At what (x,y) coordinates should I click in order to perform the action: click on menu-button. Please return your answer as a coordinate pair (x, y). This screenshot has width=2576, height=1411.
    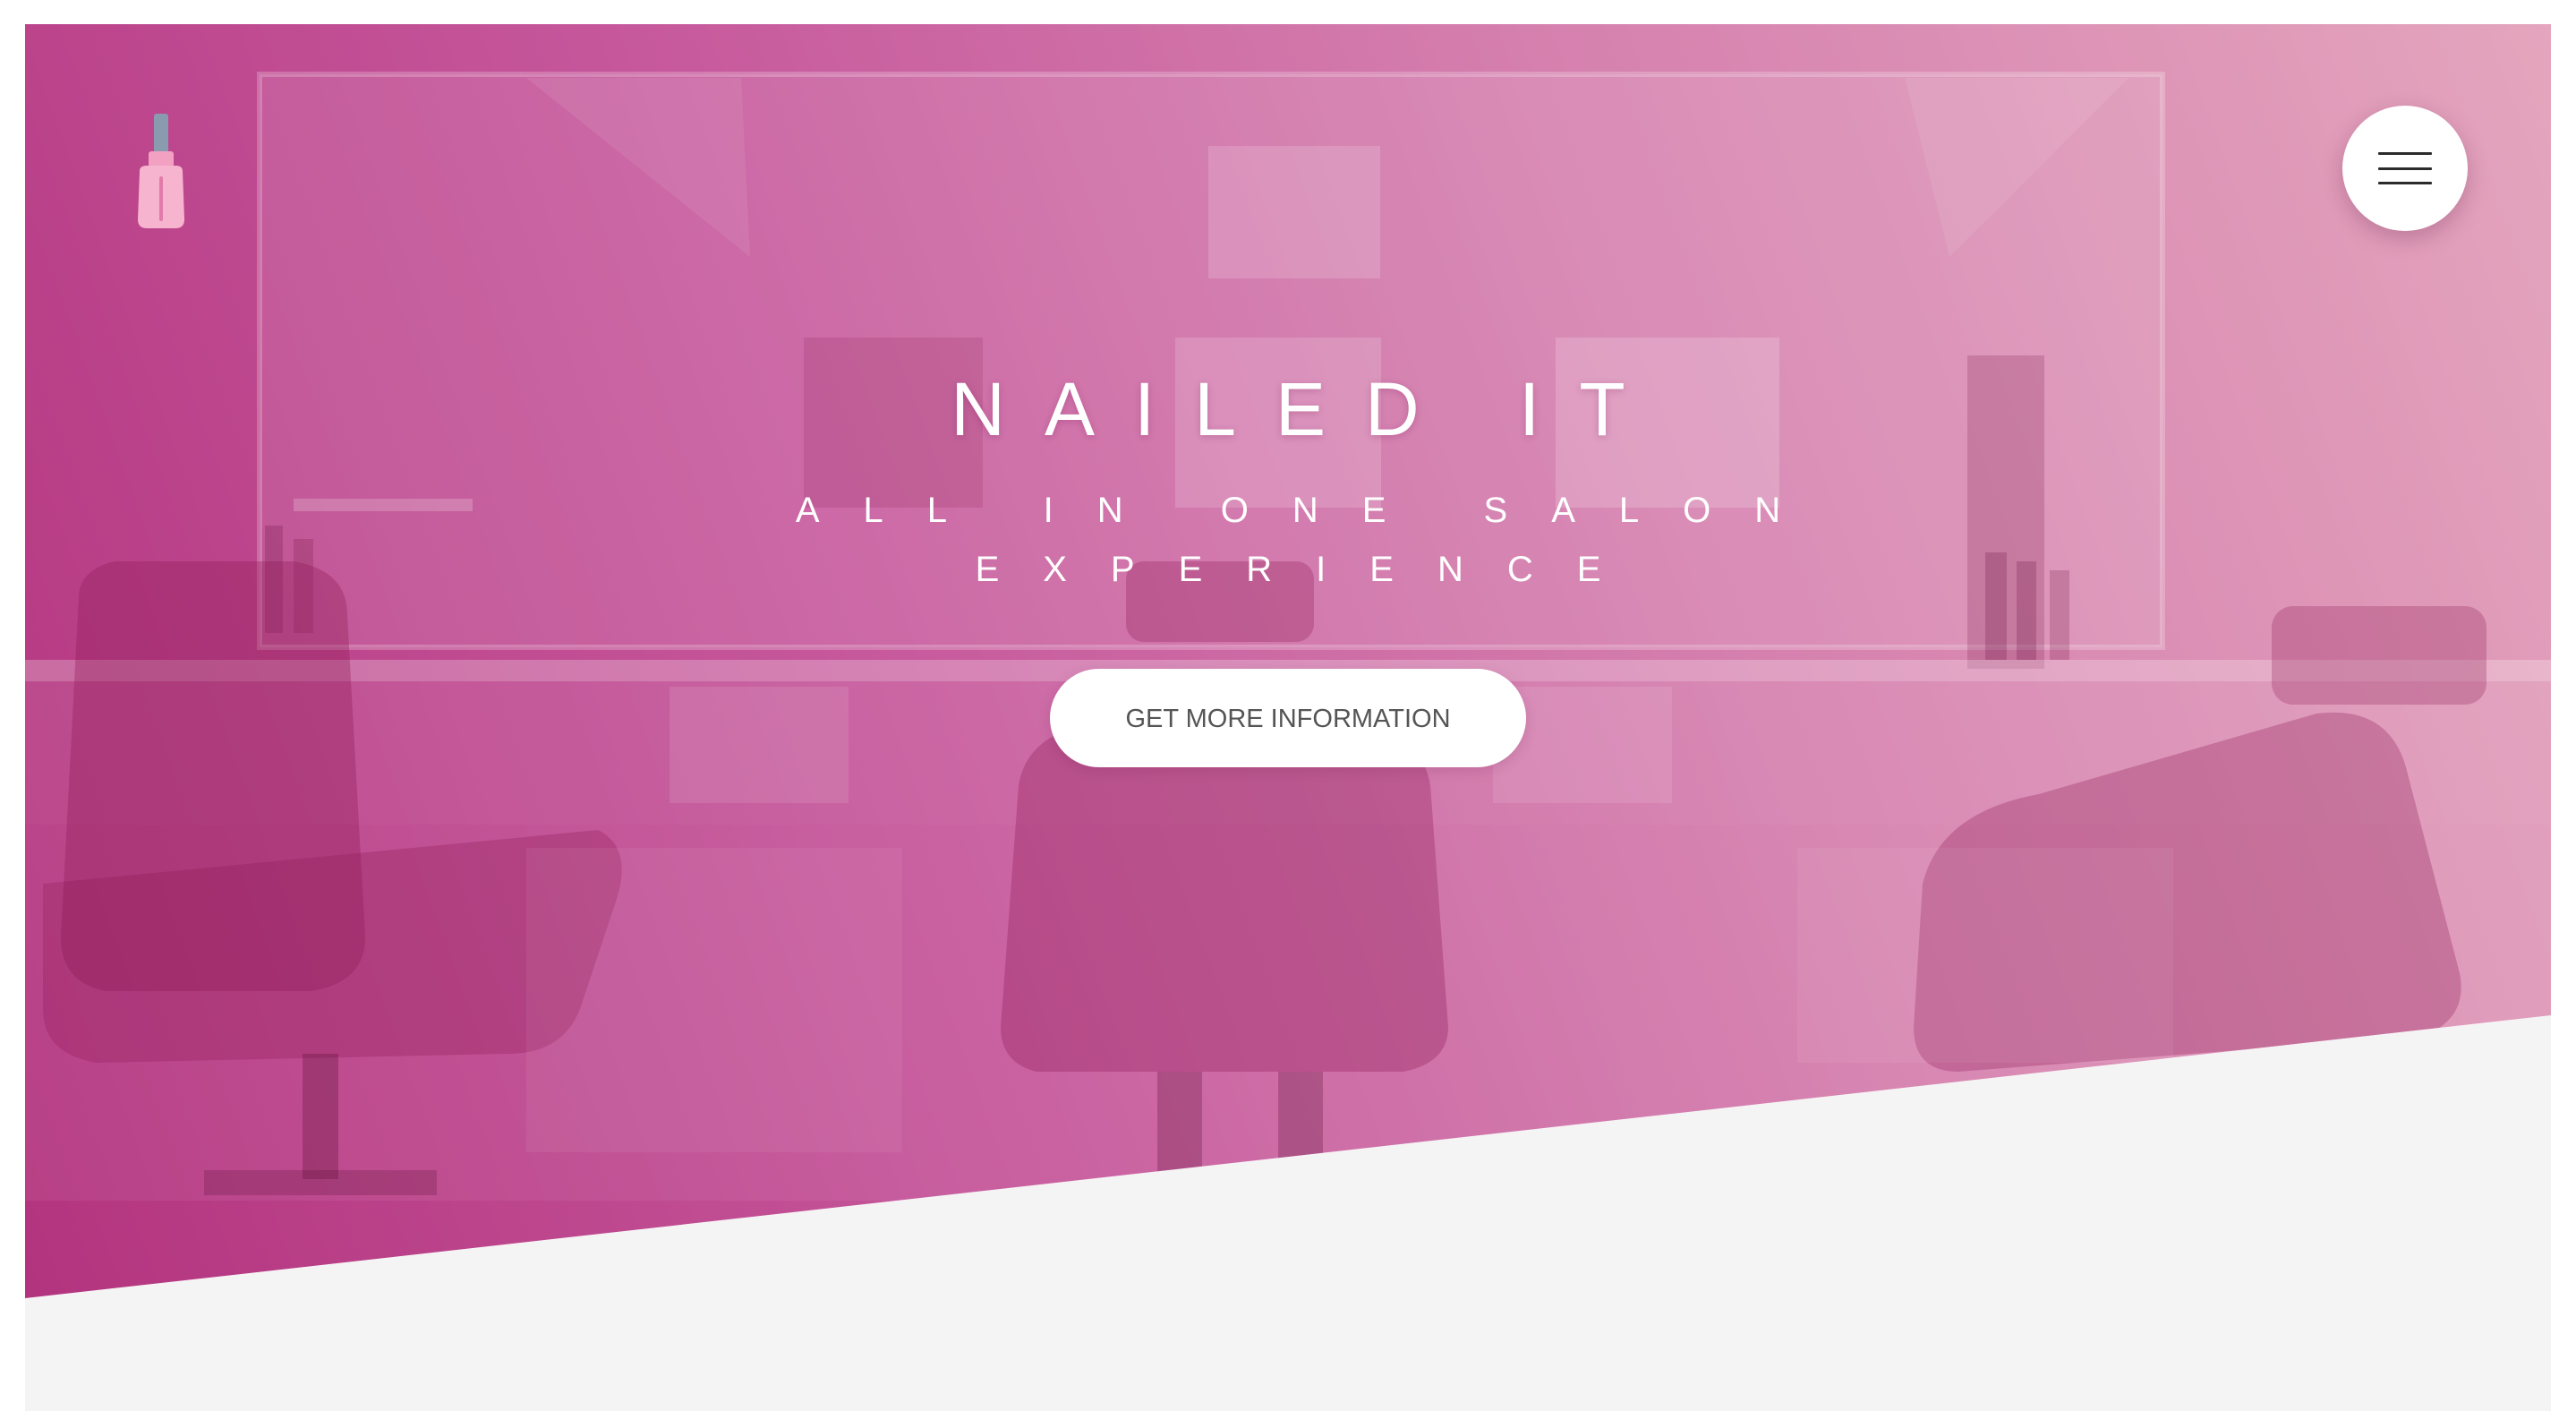
    Looking at the image, I should click on (2405, 168).